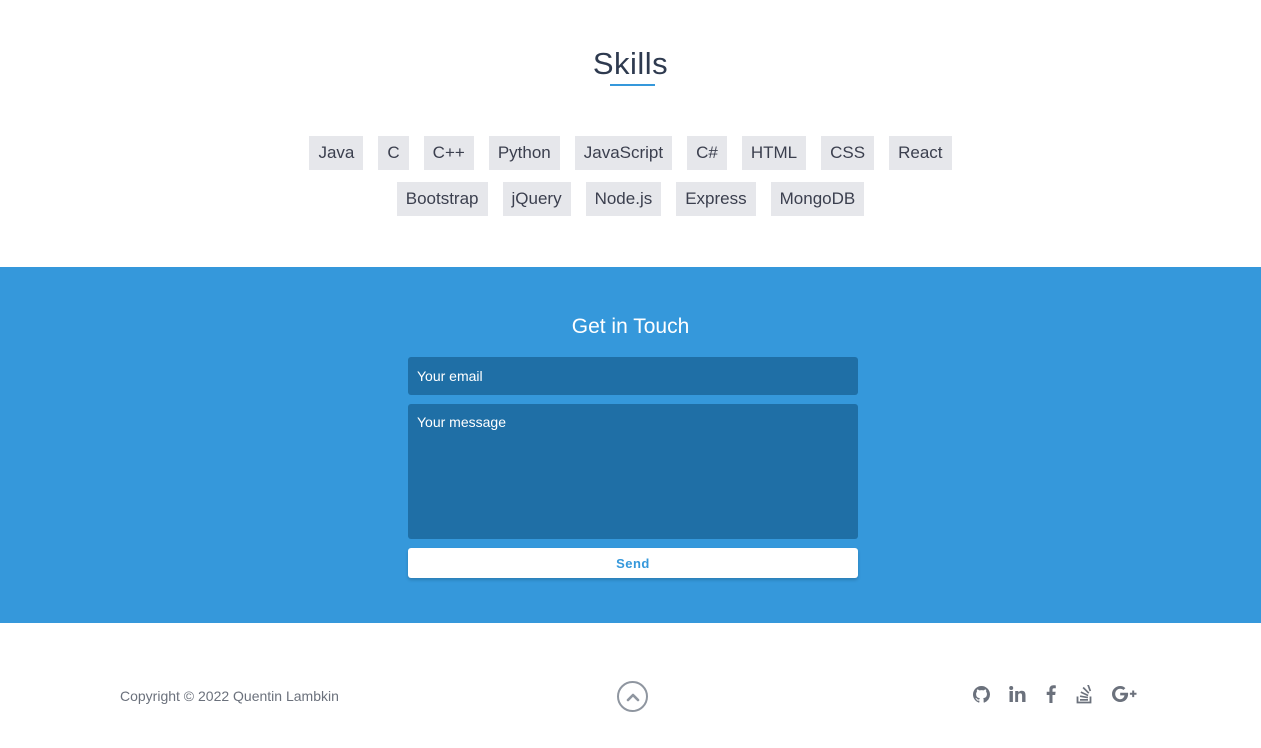 This screenshot has width=1261, height=748. I want to click on skill-tag-python: Python, so click(524, 153).